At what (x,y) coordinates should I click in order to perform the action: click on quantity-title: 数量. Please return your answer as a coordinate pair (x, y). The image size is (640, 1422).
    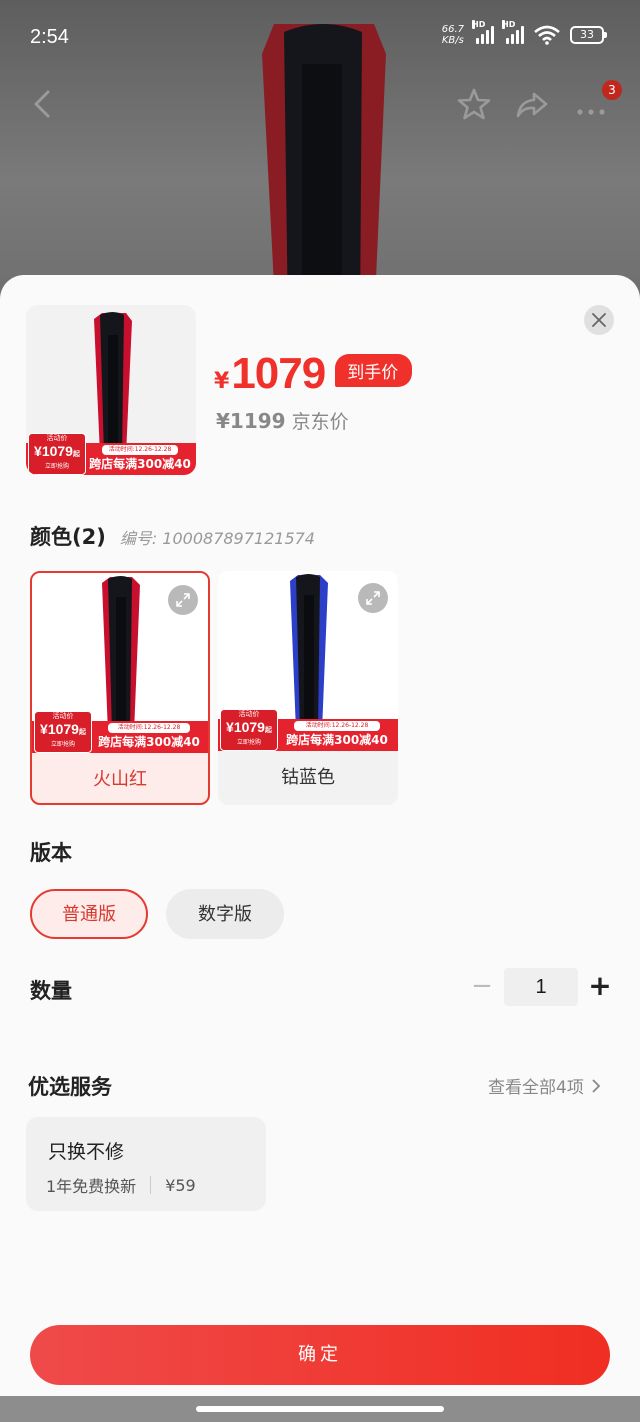
    Looking at the image, I should click on (51, 991).